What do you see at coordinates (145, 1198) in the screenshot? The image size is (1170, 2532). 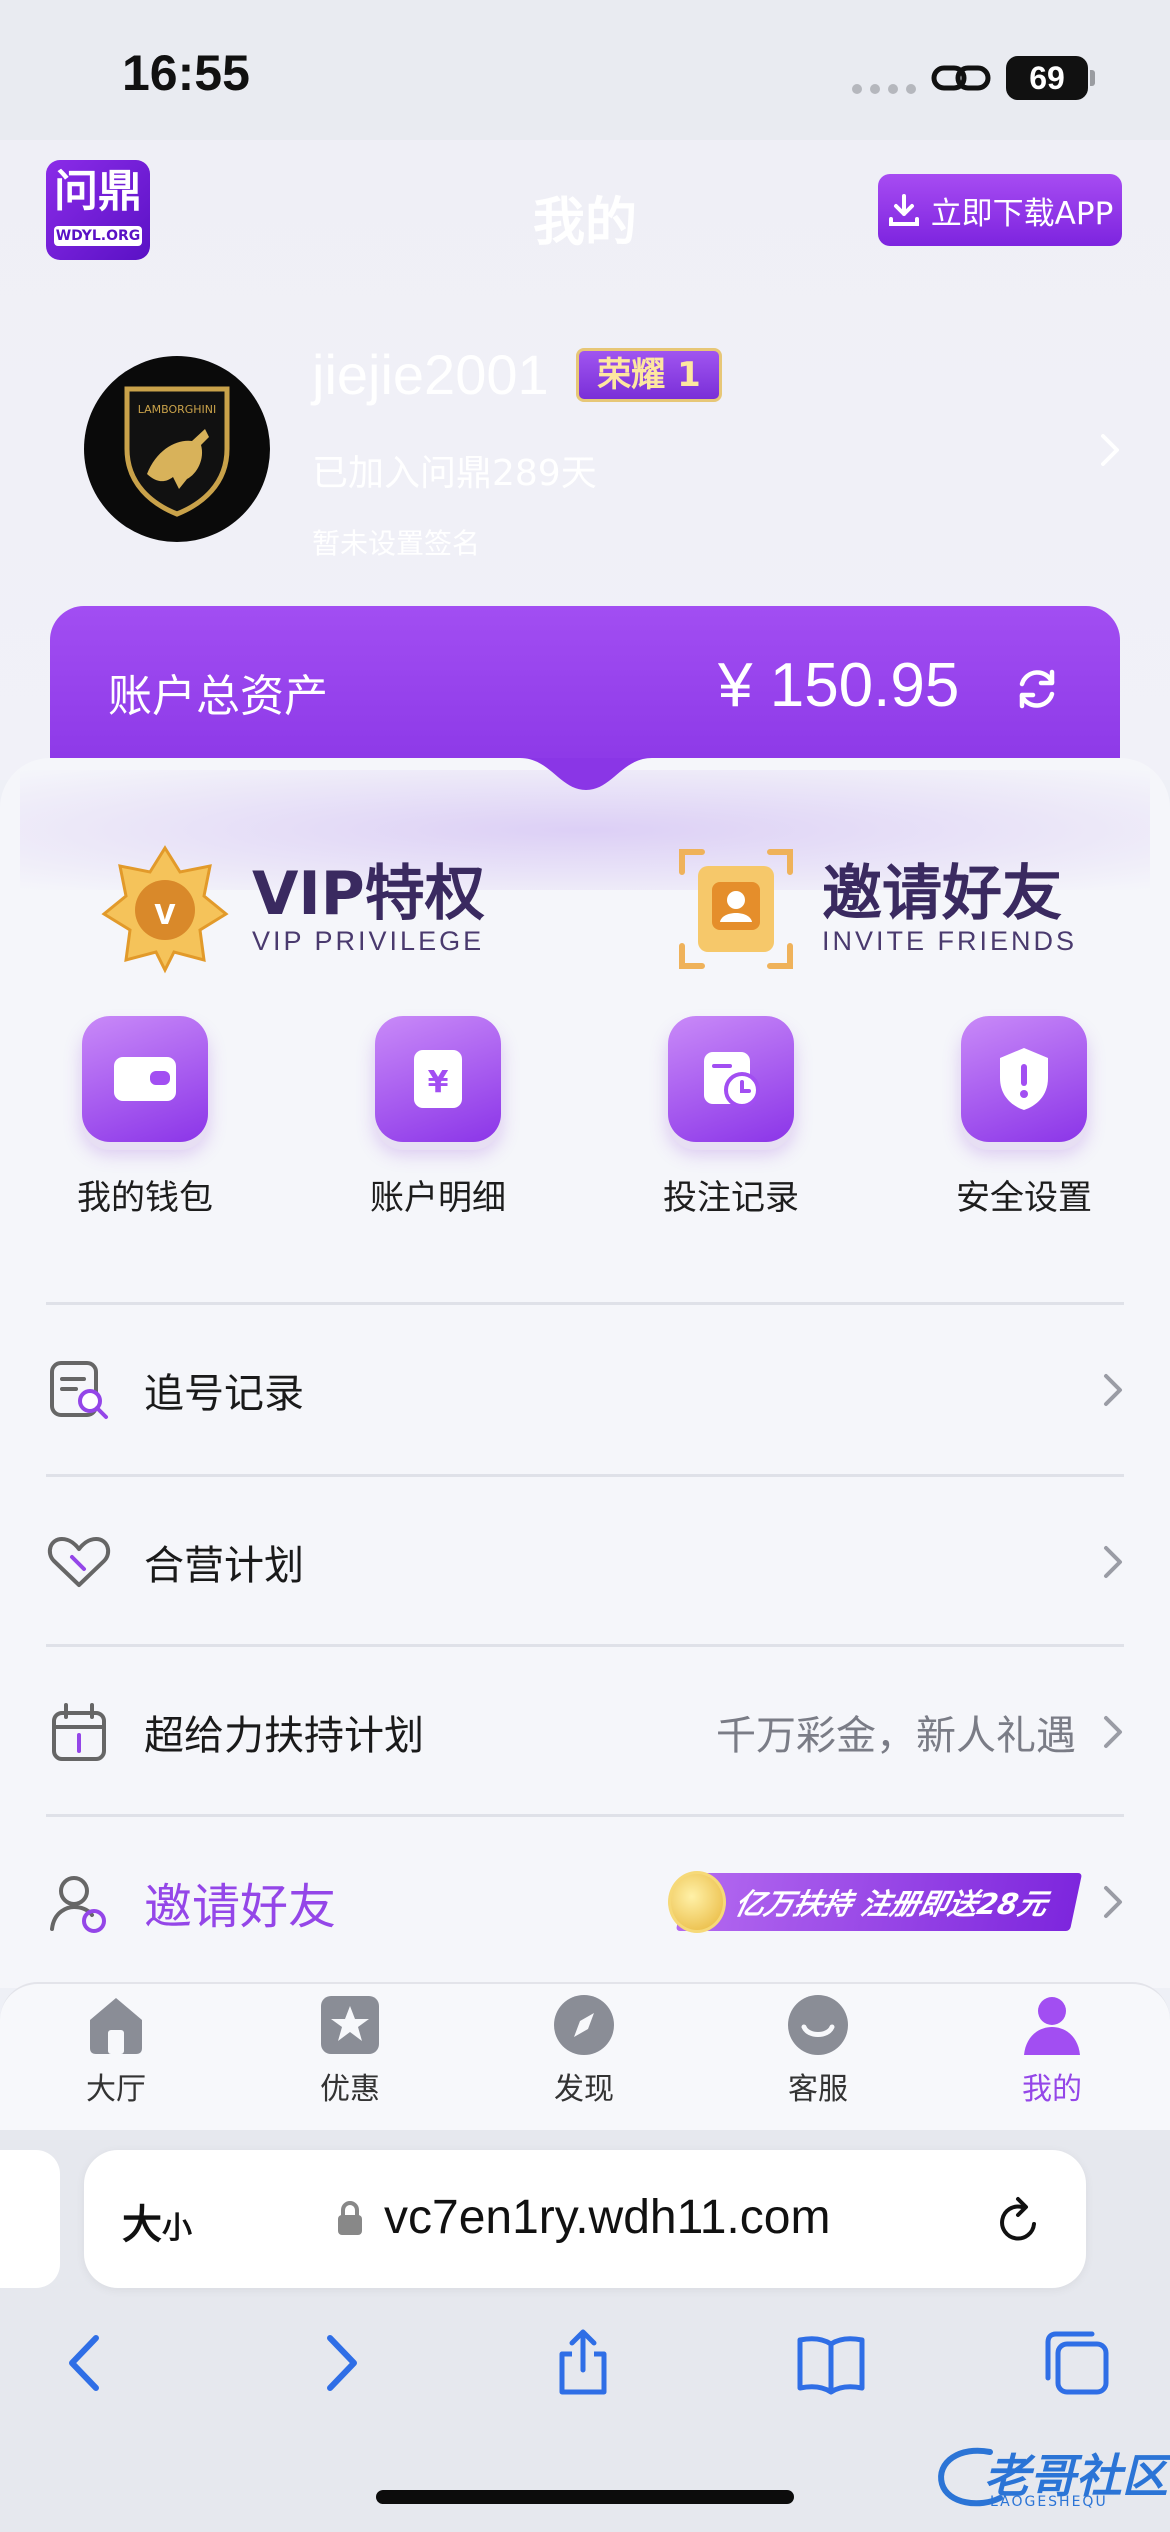 I see `quick-action-label: 我的钱包` at bounding box center [145, 1198].